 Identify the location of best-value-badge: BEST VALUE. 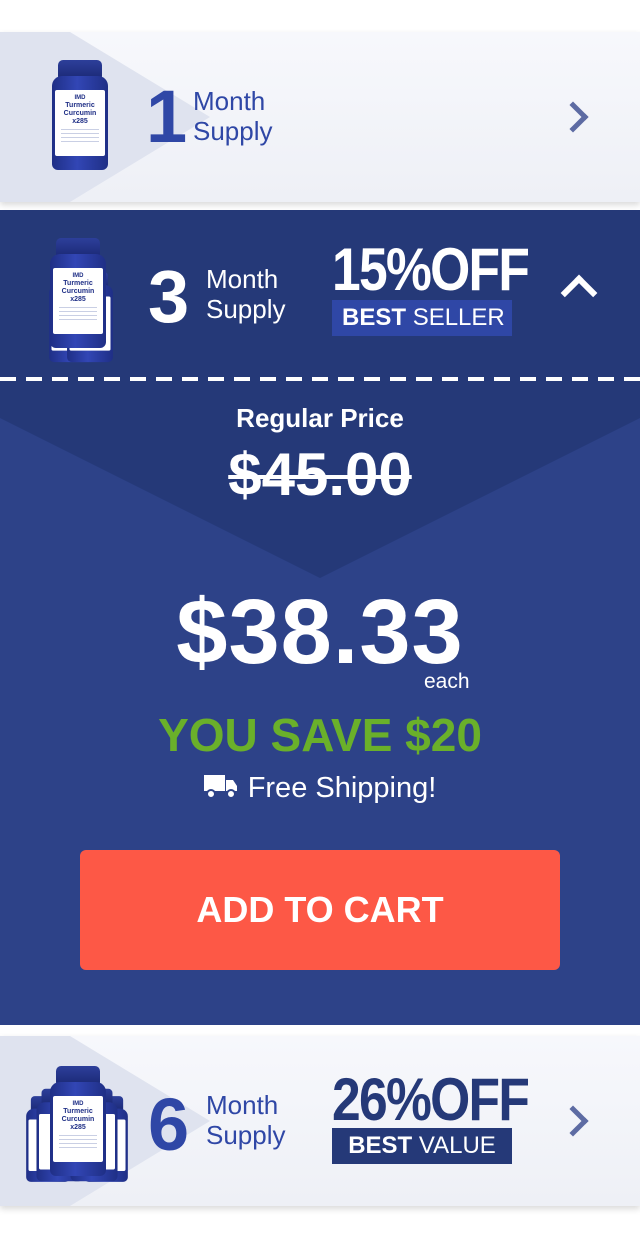
(422, 1146).